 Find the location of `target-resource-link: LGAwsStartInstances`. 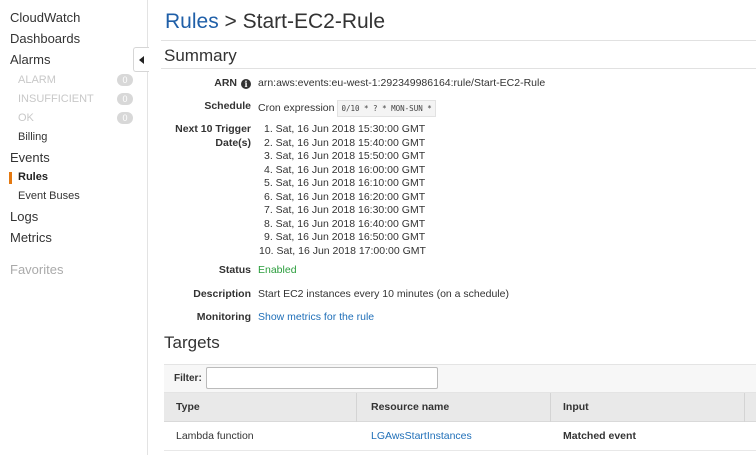

target-resource-link: LGAwsStartInstances is located at coordinates (421, 436).